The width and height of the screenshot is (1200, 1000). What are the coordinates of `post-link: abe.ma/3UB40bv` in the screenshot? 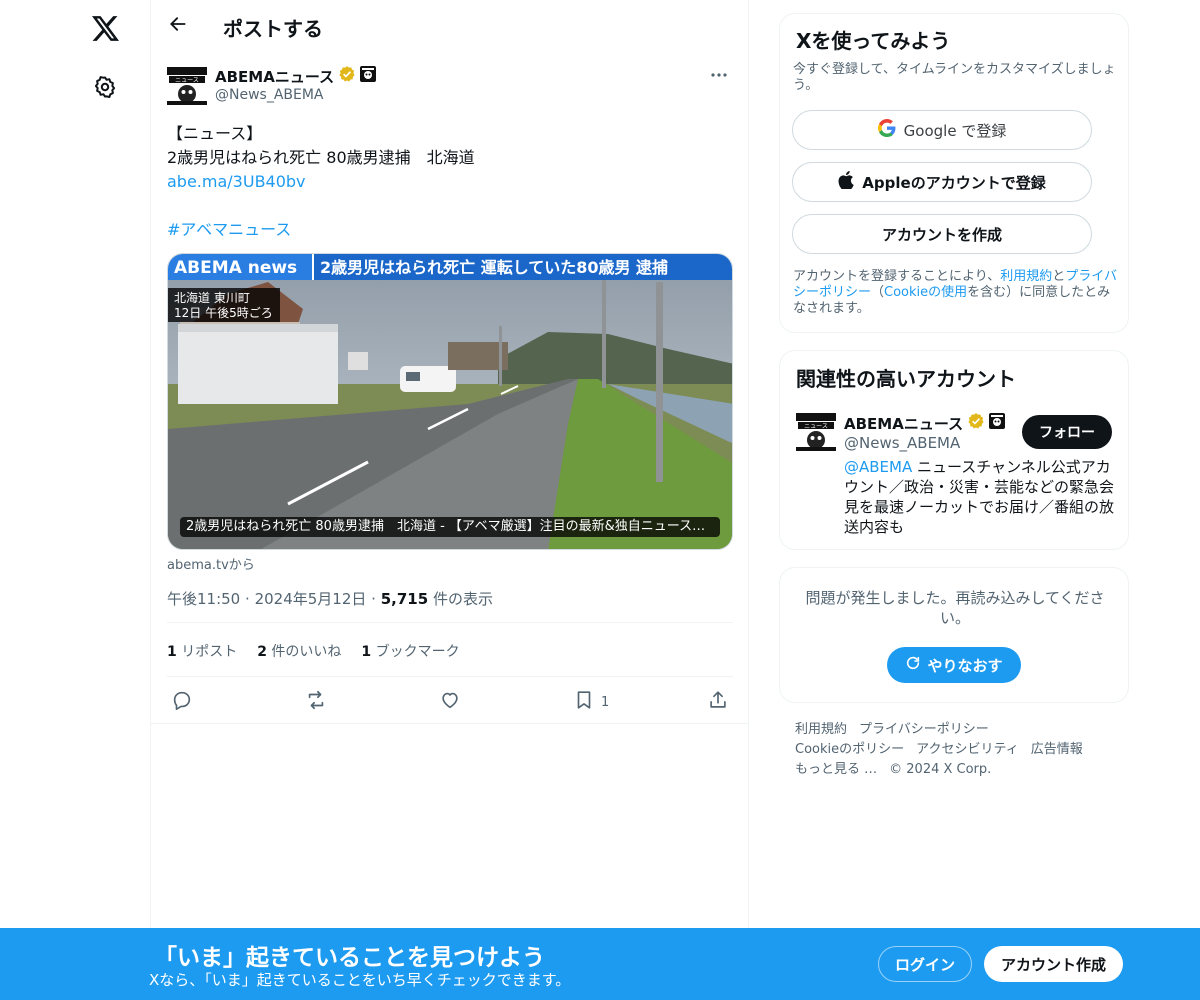 It's located at (450, 182).